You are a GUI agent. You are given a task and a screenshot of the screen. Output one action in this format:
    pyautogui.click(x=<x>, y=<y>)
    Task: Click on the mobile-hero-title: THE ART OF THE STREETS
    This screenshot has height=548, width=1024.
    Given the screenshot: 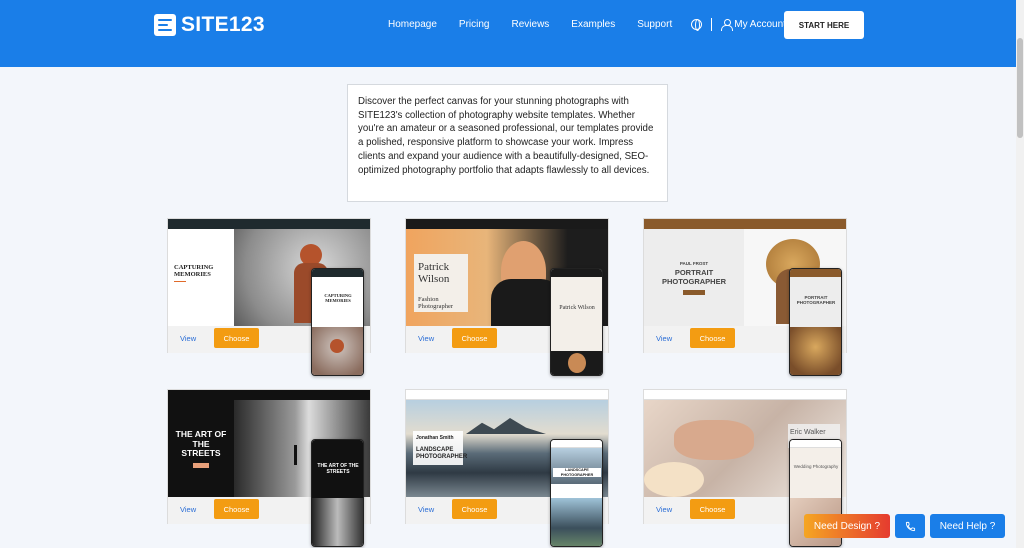 What is the action you would take?
    pyautogui.click(x=338, y=469)
    